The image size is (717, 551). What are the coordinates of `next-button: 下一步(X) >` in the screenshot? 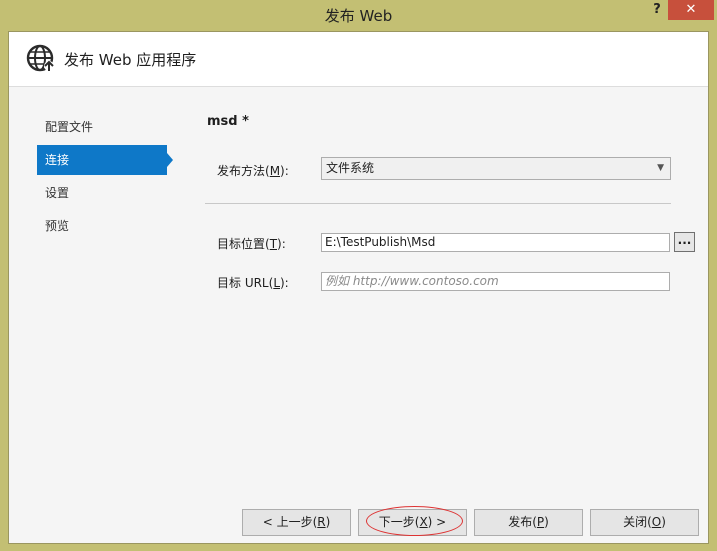 It's located at (412, 522).